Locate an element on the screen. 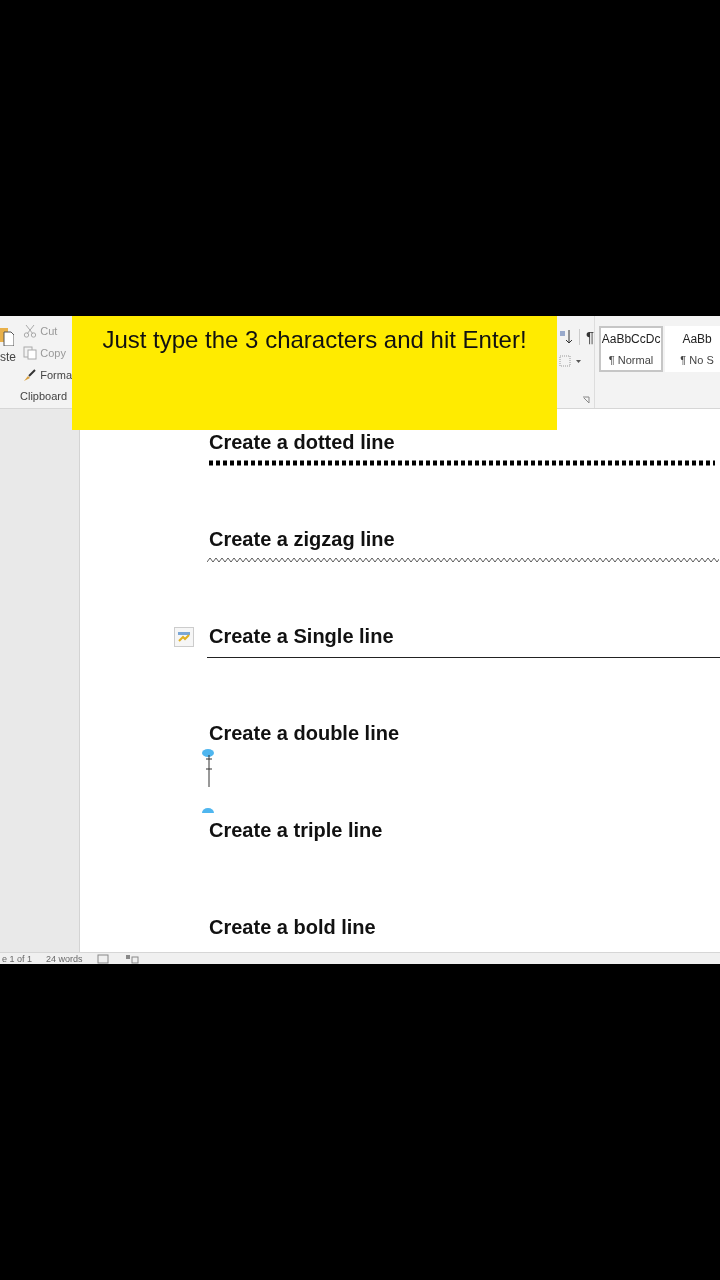 Image resolution: width=720 pixels, height=1280 pixels. autocorrect-icon is located at coordinates (184, 637).